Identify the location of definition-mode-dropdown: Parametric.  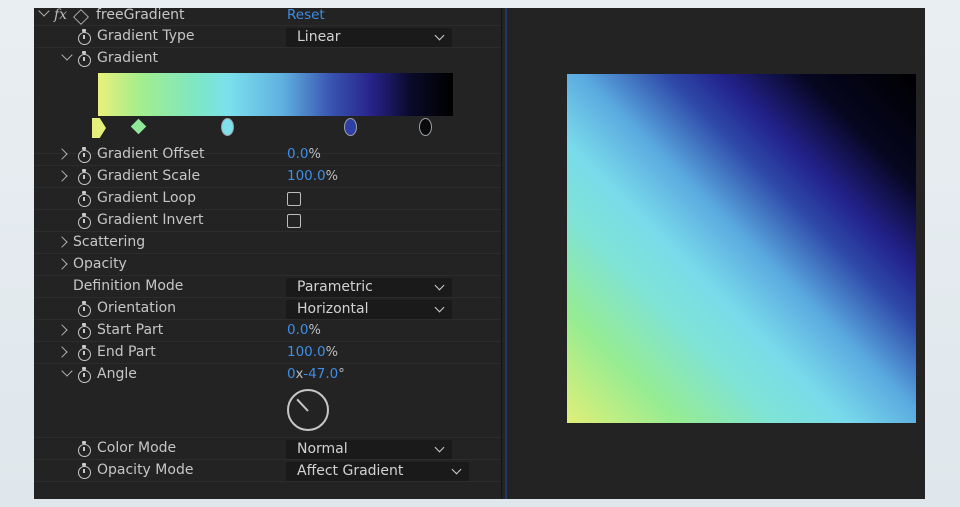
(369, 287).